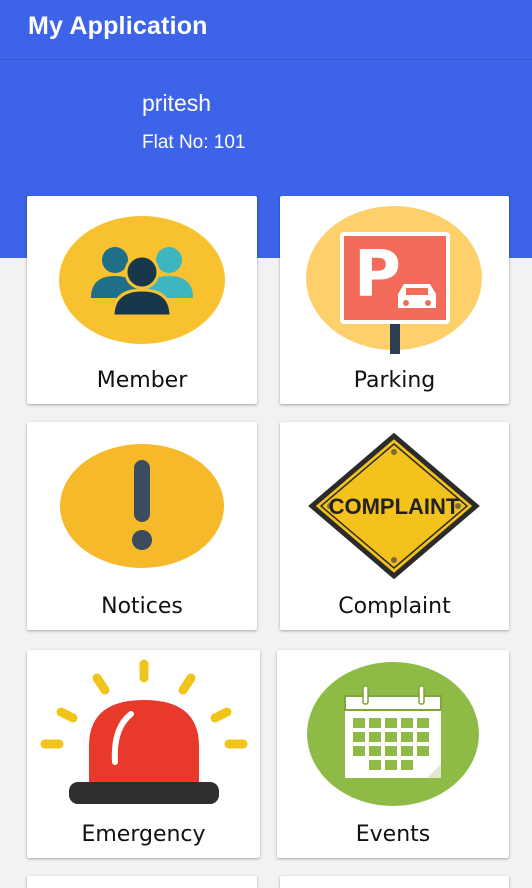 This screenshot has height=888, width=532. Describe the element at coordinates (143, 734) in the screenshot. I see `emergency-siren-icon` at that location.